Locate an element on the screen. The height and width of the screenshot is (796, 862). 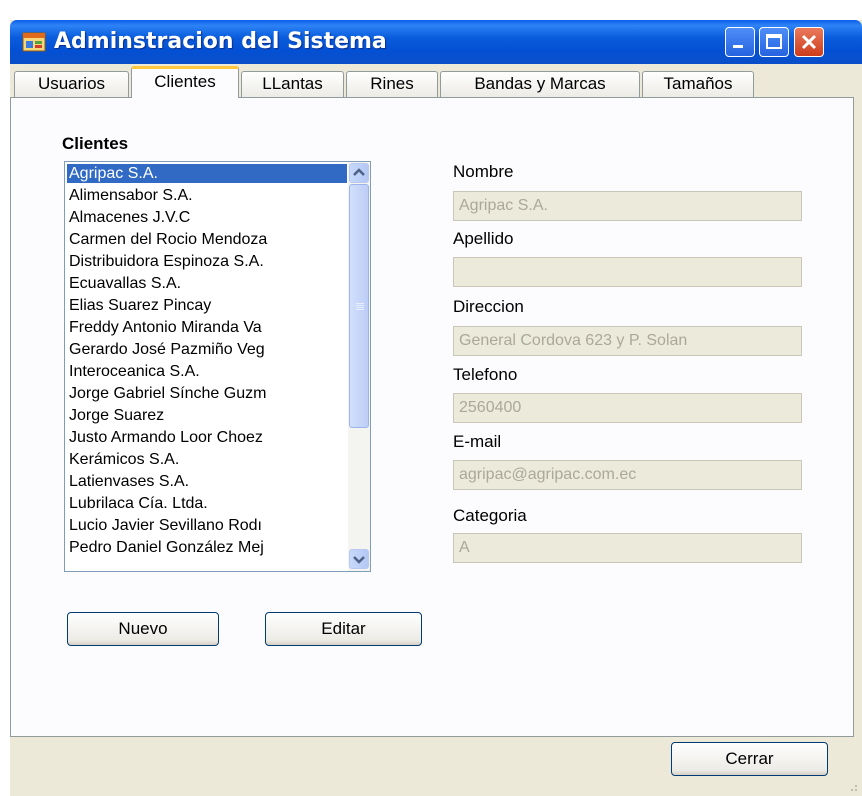
close-icon is located at coordinates (809, 42).